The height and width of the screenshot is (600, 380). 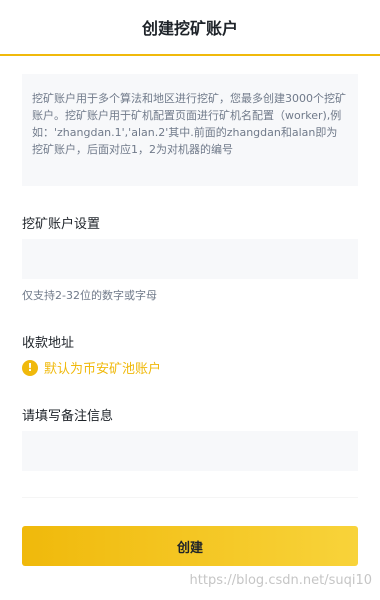 I want to click on account-name-input, so click(x=190, y=259).